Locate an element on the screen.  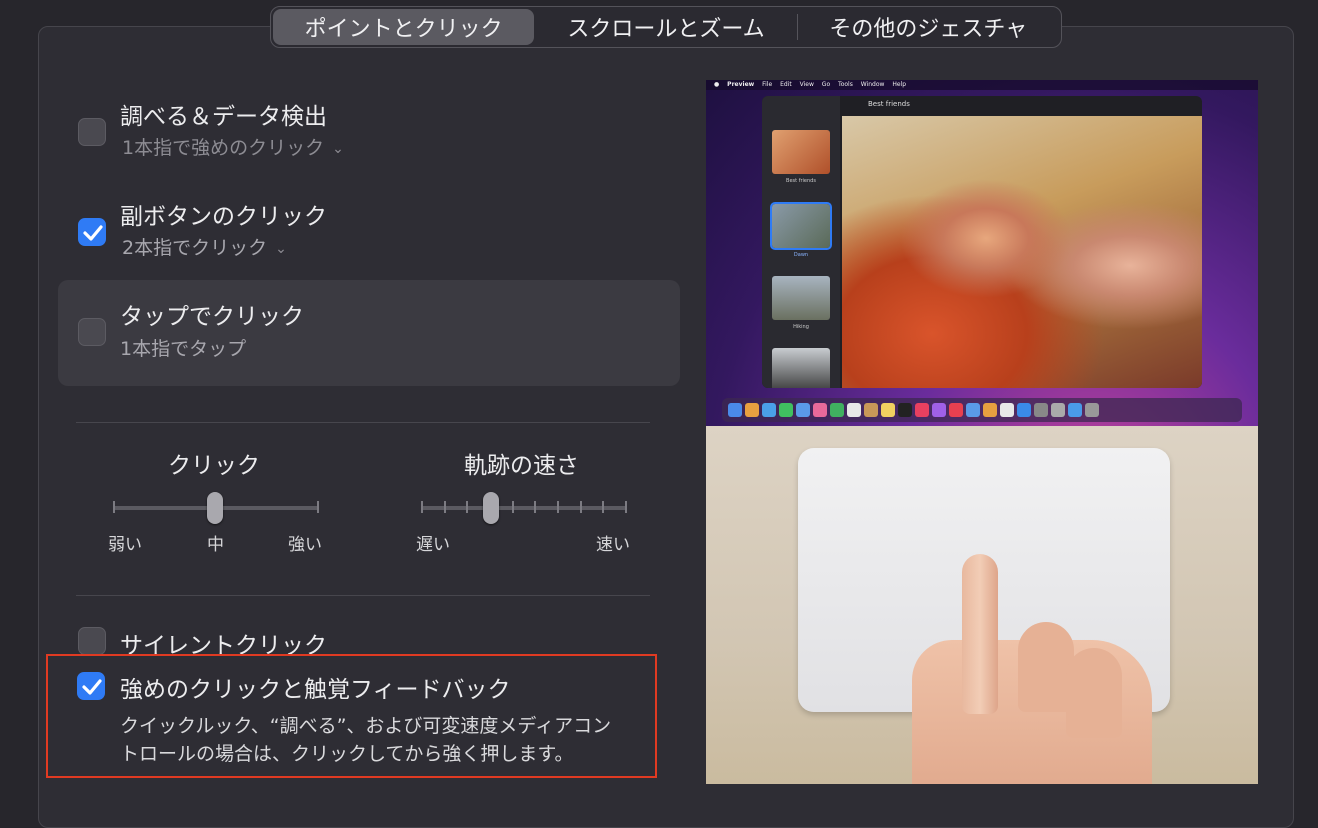
lookup-checkbox is located at coordinates (92, 132).